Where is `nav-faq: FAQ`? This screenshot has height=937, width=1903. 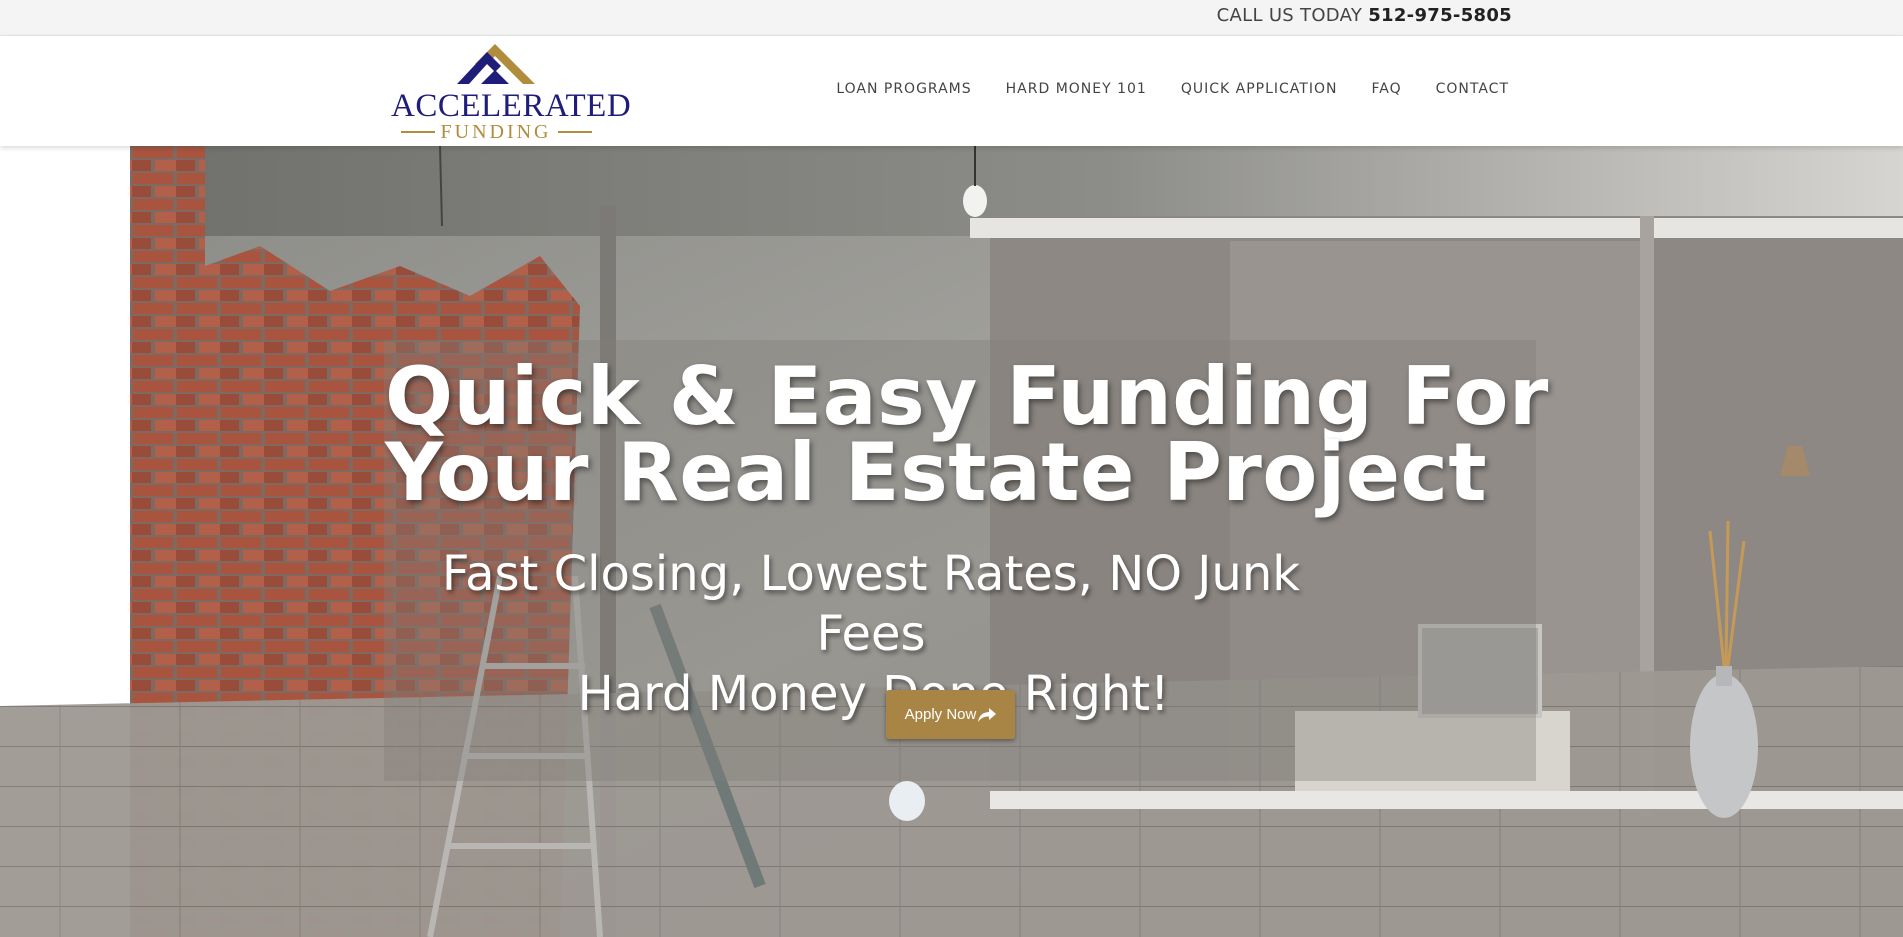 nav-faq: FAQ is located at coordinates (1386, 89).